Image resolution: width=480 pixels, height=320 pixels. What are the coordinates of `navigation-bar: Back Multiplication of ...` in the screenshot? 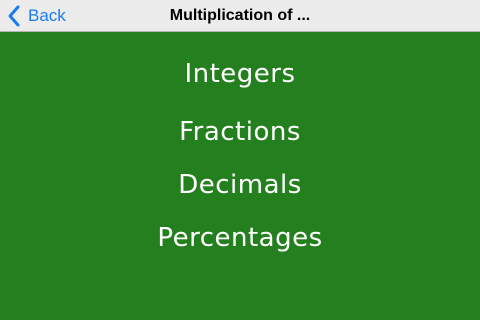 It's located at (240, 16).